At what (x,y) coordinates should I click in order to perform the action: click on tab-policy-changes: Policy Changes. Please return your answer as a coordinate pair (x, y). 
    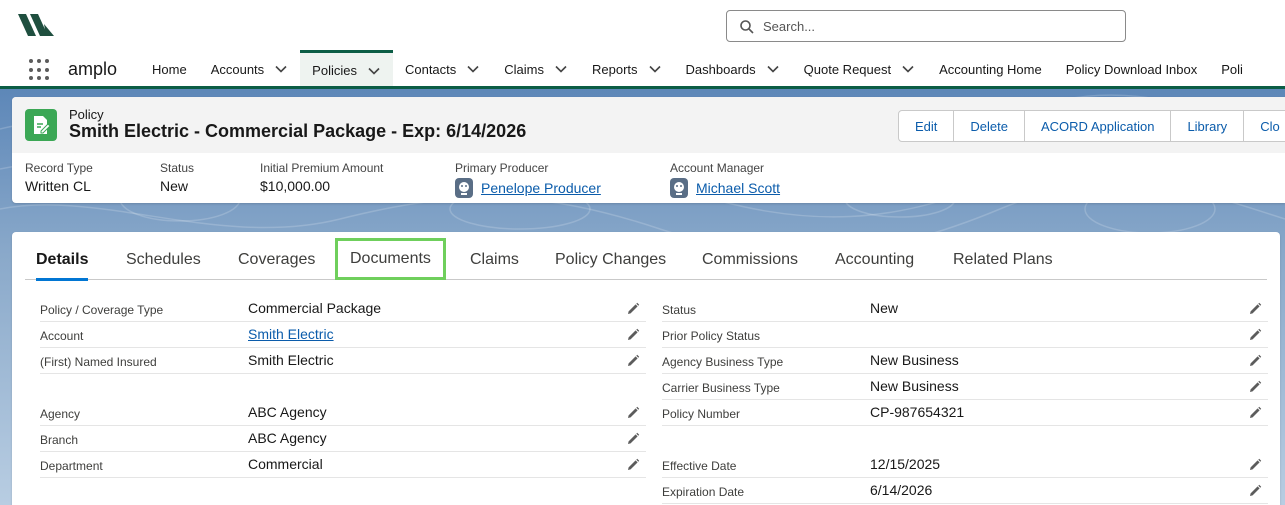
    Looking at the image, I should click on (610, 260).